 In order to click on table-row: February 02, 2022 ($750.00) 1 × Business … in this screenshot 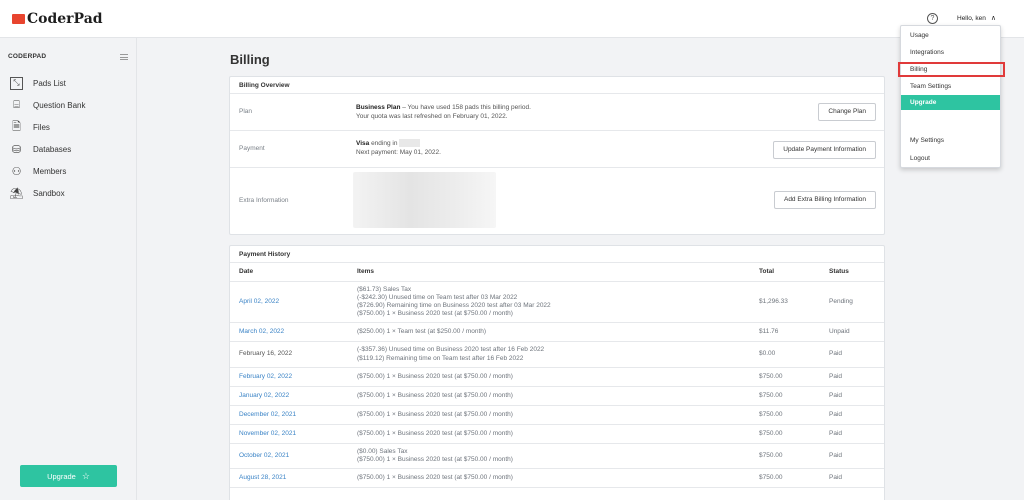, I will do `click(557, 377)`.